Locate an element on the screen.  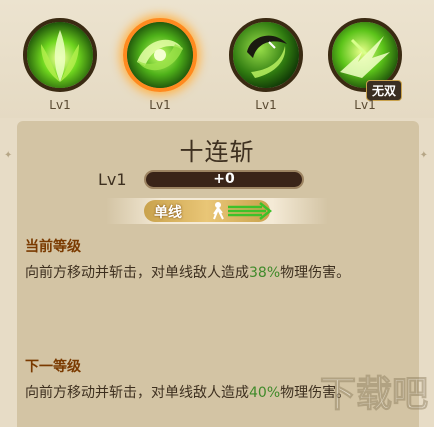
current-level-title: 当前等级 is located at coordinates (53, 247).